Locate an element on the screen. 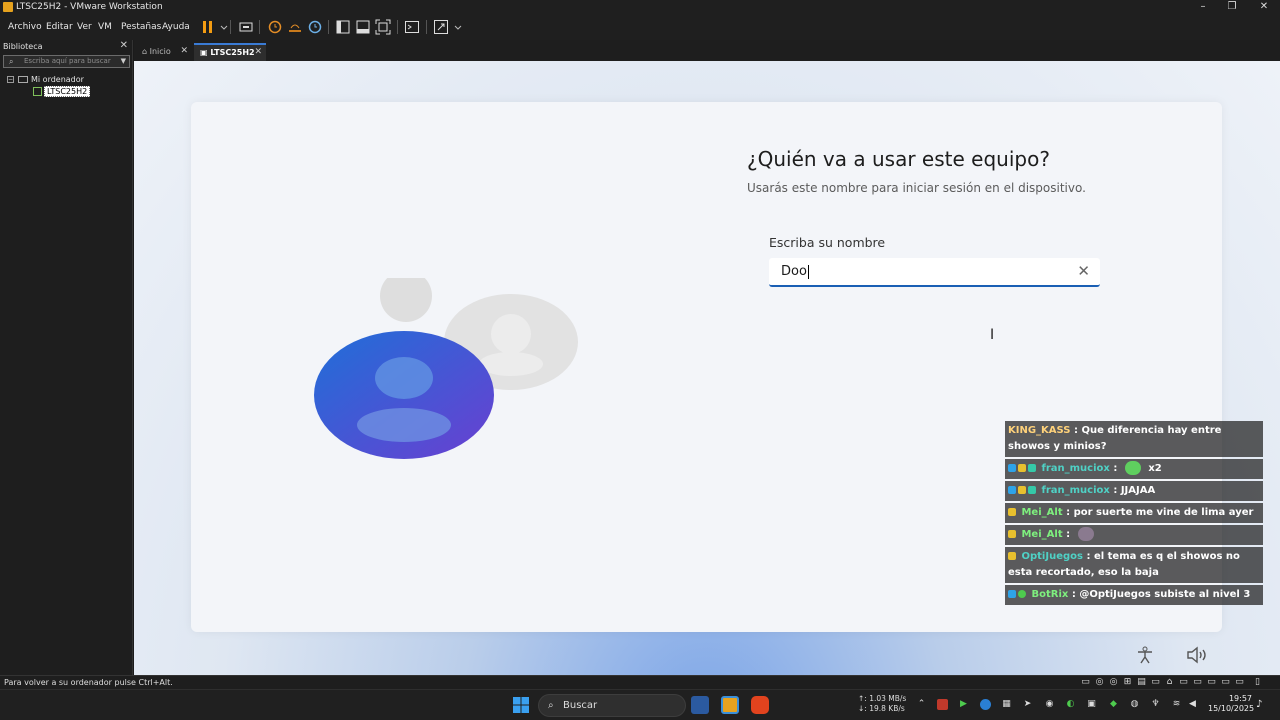 The height and width of the screenshot is (720, 1280). library-title: Biblioteca is located at coordinates (23, 46).